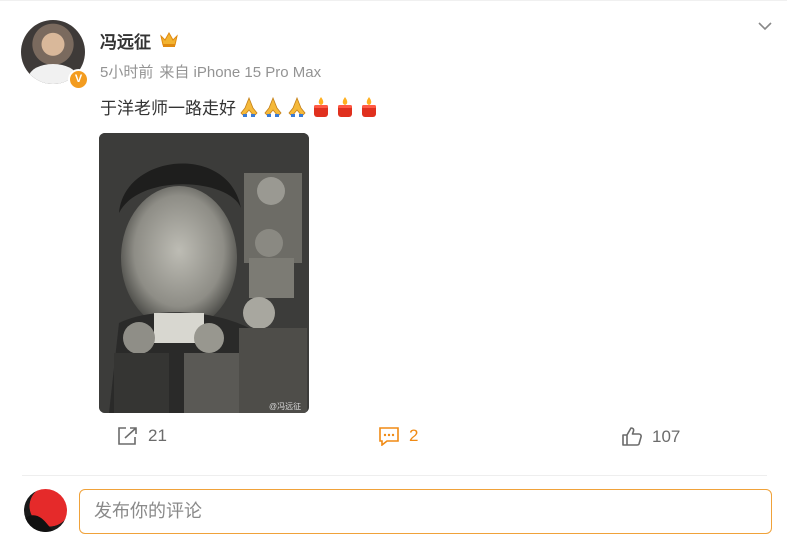 The width and height of the screenshot is (787, 539). Describe the element at coordinates (285, 406) in the screenshot. I see `image-watermark: @冯远征` at that location.